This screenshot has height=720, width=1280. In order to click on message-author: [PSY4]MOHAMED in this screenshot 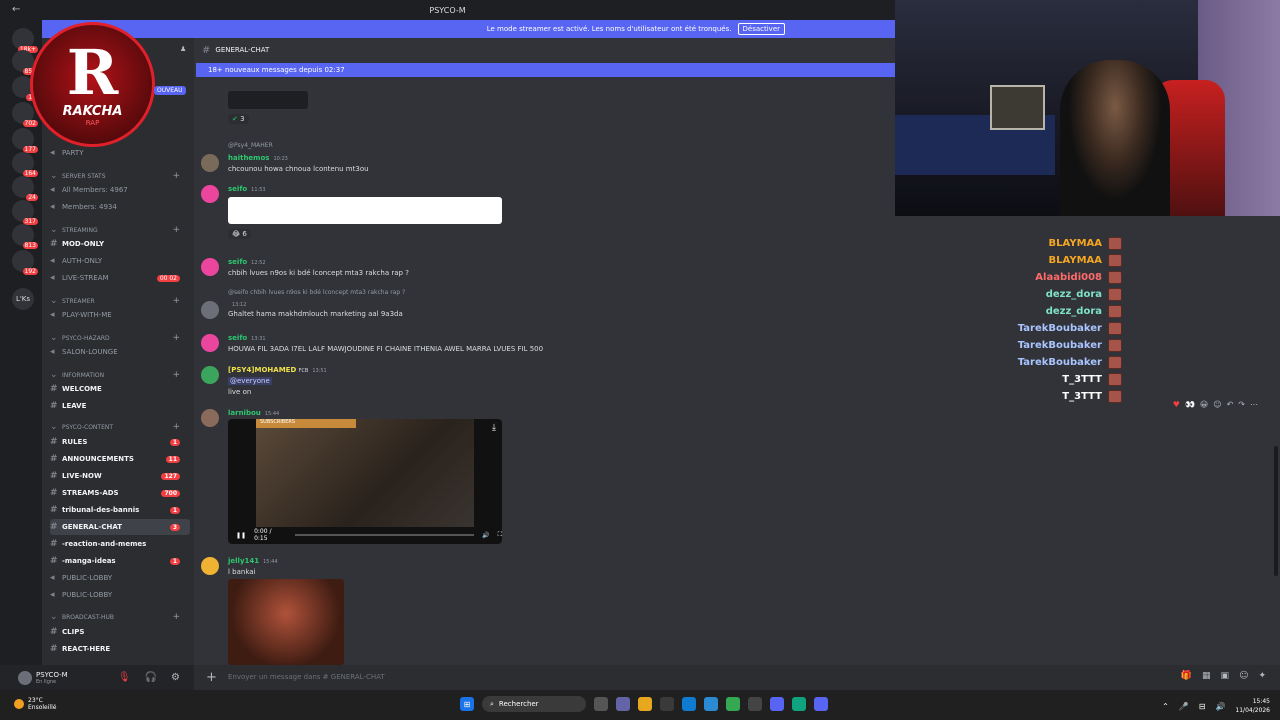, I will do `click(262, 370)`.